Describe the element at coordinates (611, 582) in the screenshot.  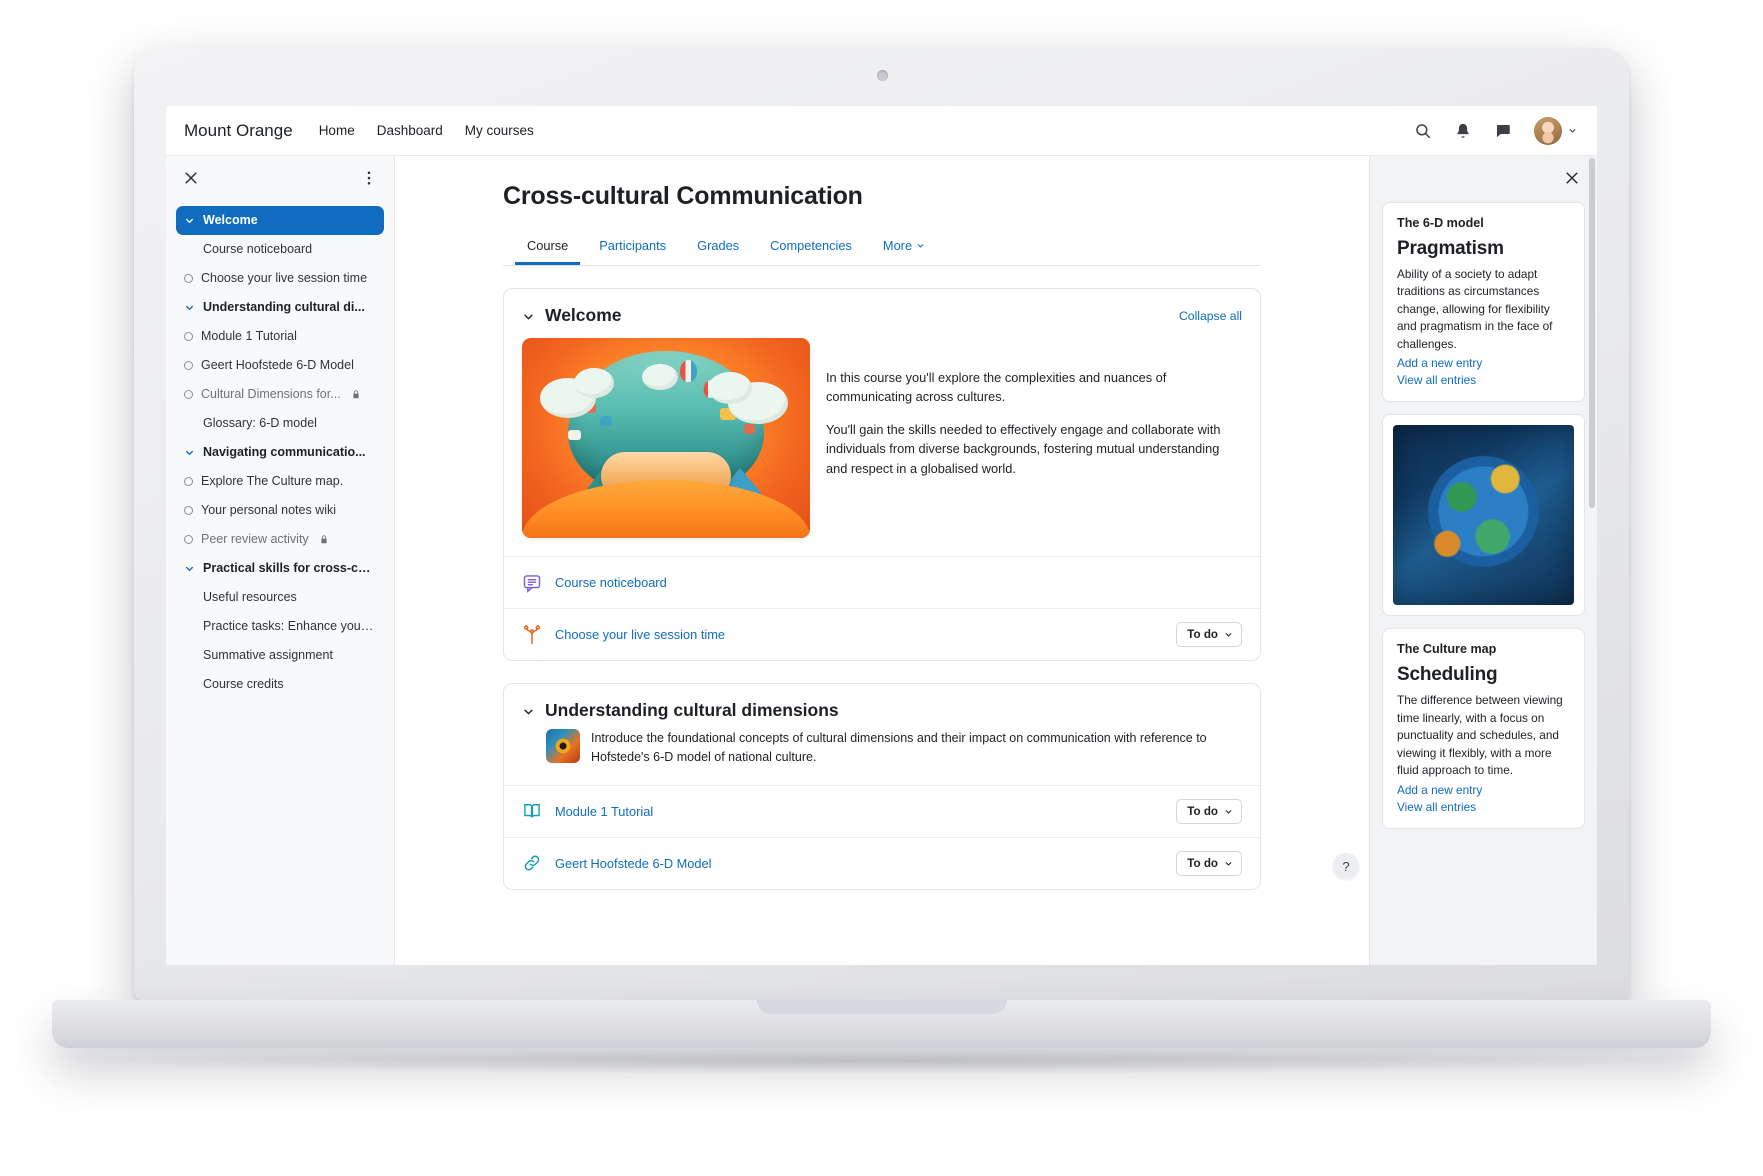
I see `activity-name: Course noticeboard` at that location.